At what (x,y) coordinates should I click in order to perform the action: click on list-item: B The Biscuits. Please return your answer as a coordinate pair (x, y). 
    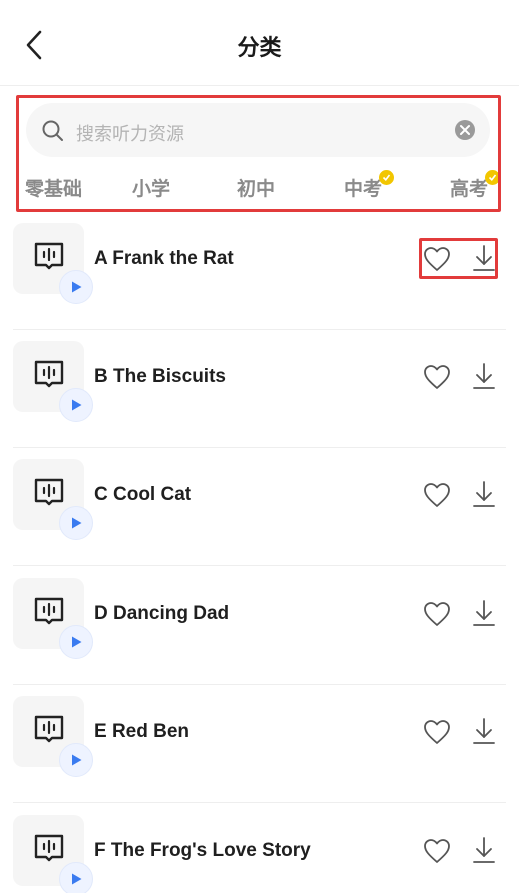
    Looking at the image, I should click on (259, 389).